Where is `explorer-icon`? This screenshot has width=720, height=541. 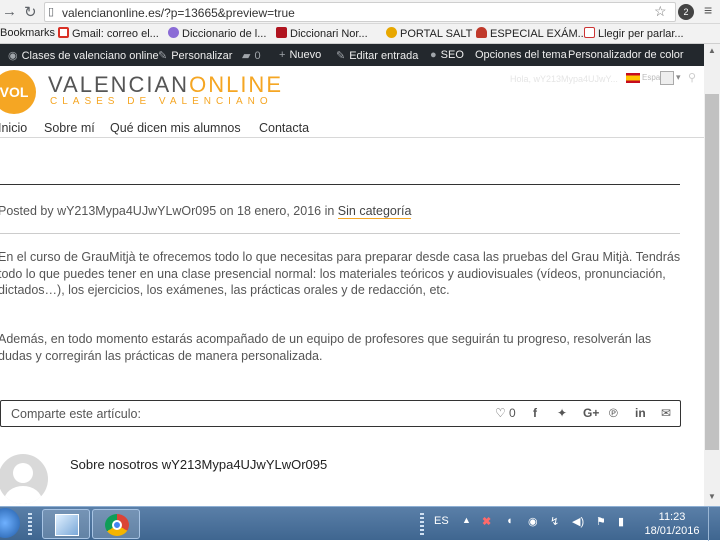
explorer-icon is located at coordinates (67, 525).